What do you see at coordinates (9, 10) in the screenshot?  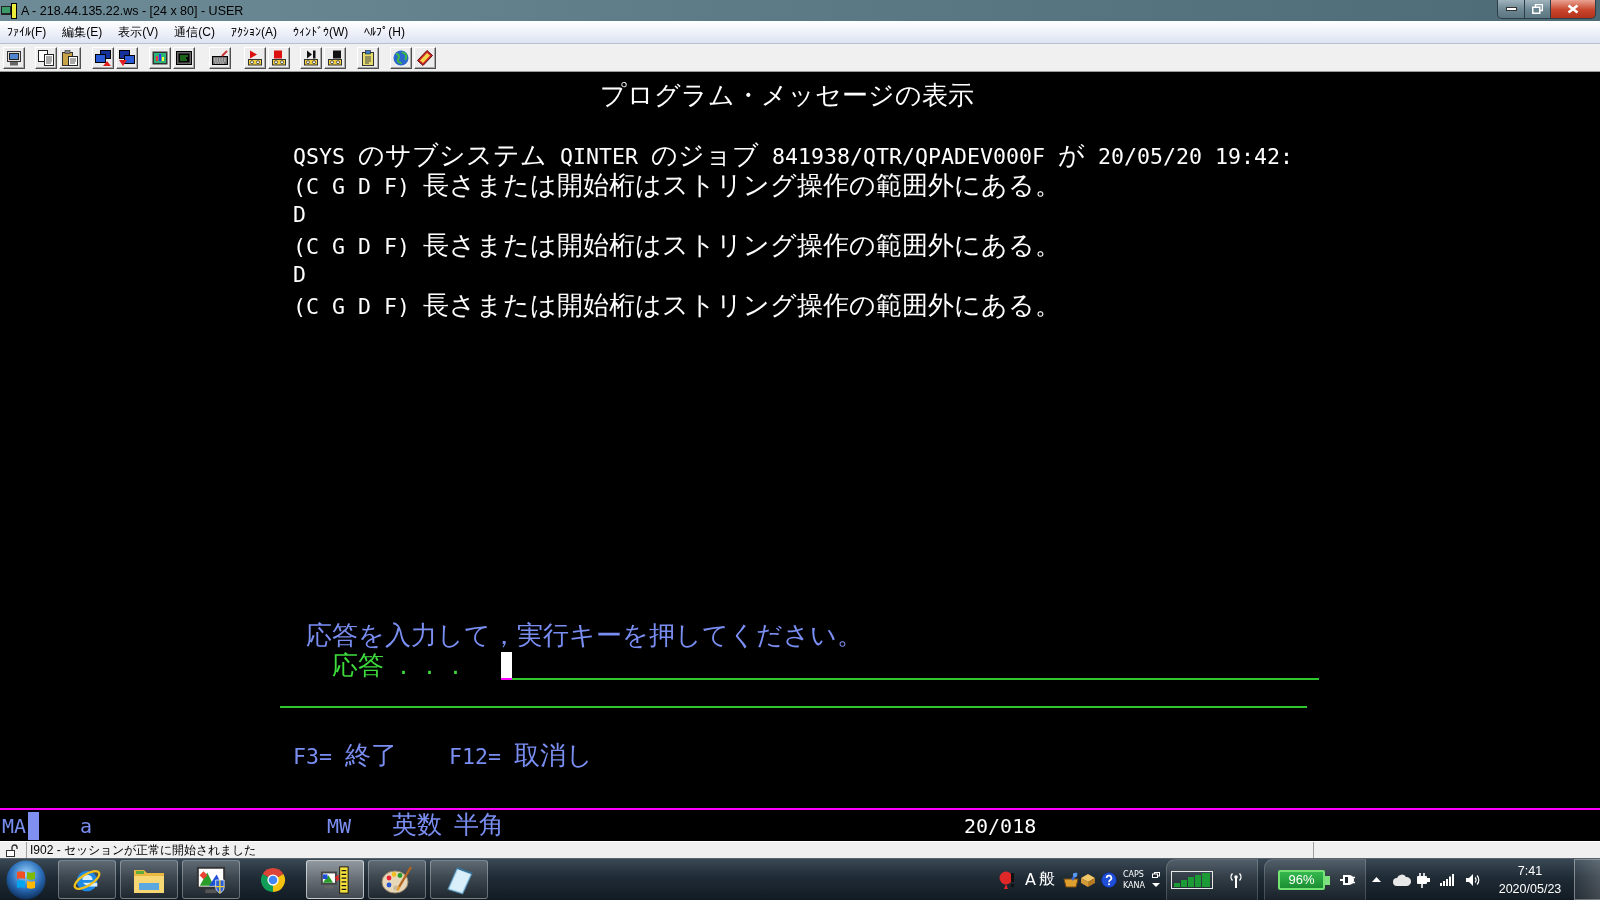 I see `monitor-bar-icon` at bounding box center [9, 10].